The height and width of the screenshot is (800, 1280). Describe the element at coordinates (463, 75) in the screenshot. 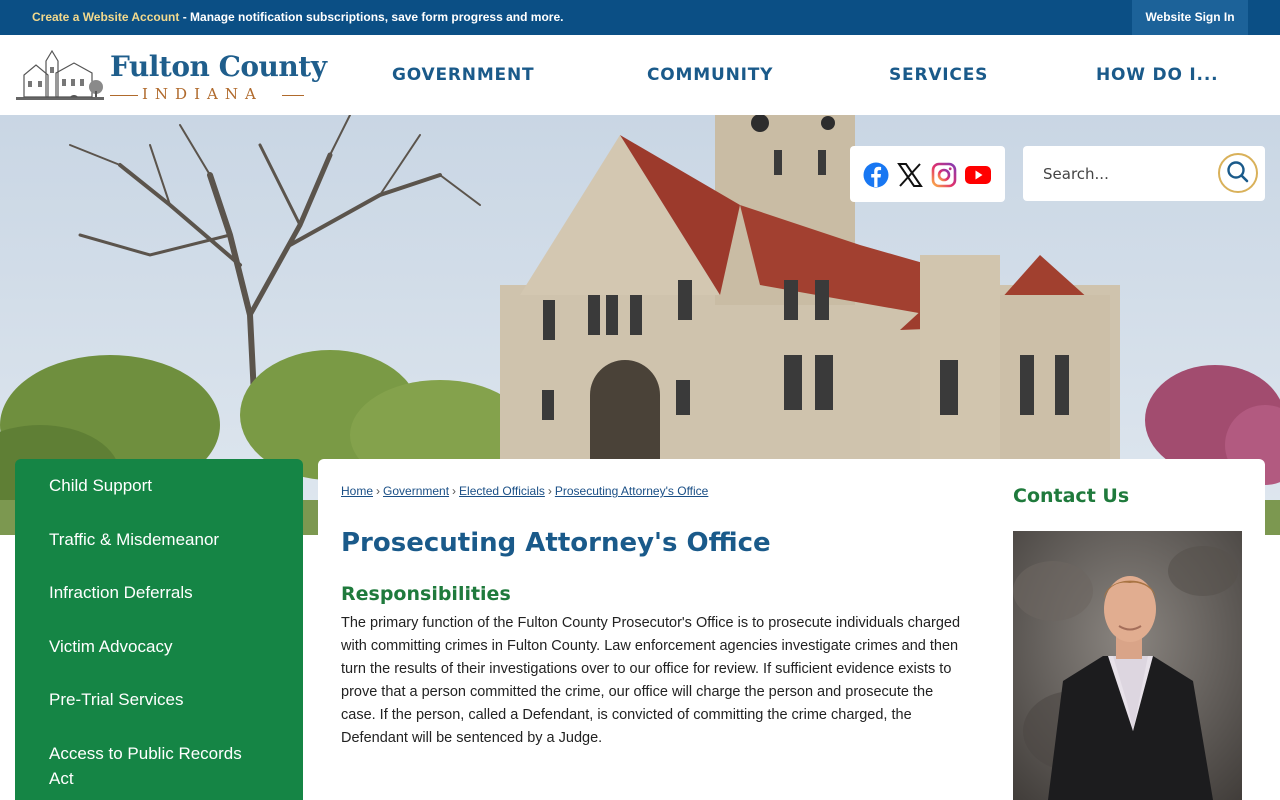

I see `nav-government: GOVERNMENT` at that location.